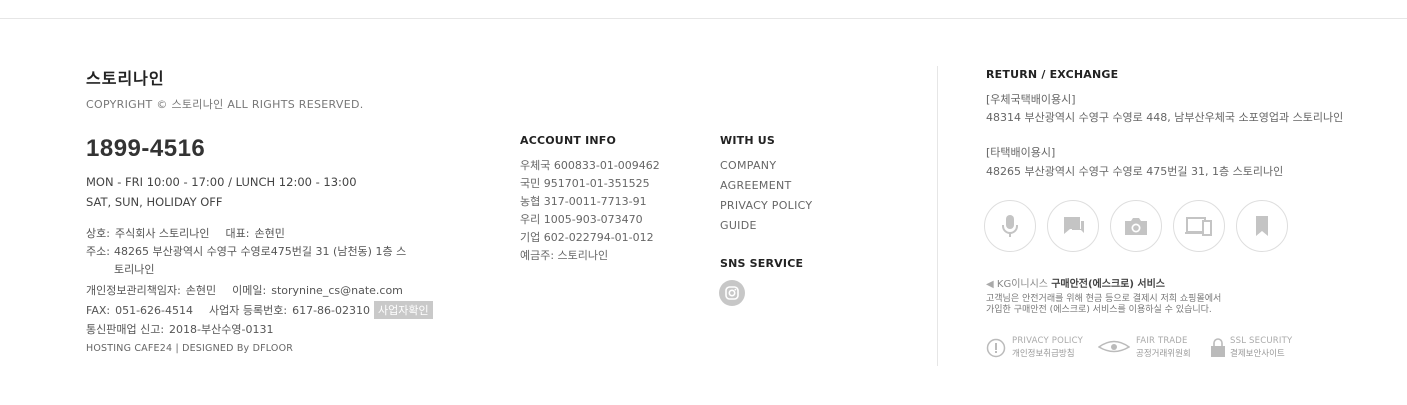 The height and width of the screenshot is (405, 1407). Describe the element at coordinates (990, 284) in the screenshot. I see `speaker-icon: ◀` at that location.